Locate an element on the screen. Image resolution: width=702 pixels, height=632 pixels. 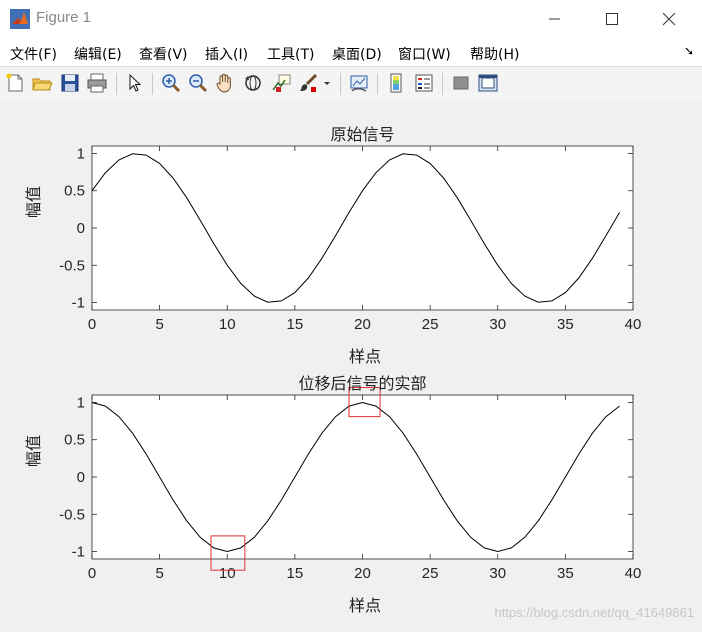
maximize-button is located at coordinates (612, 19).